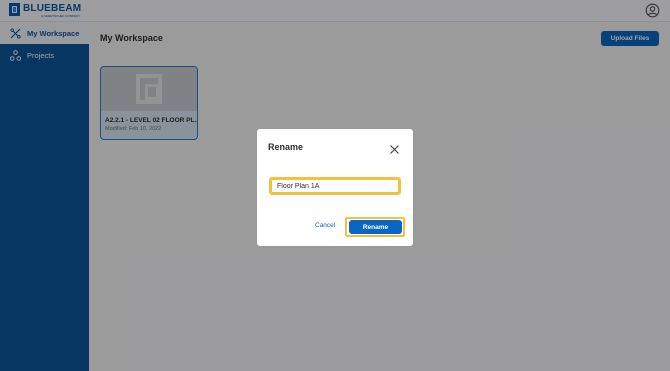 The image size is (670, 371). Describe the element at coordinates (286, 147) in the screenshot. I see `dialog-title: Rename` at that location.